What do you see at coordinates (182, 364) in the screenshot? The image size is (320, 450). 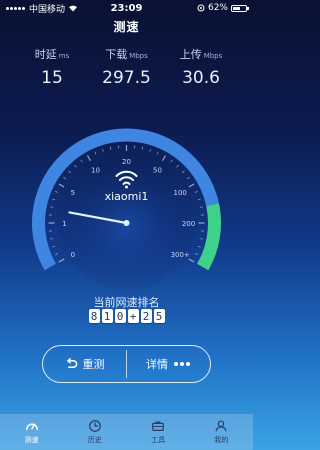 I see `more-icon` at bounding box center [182, 364].